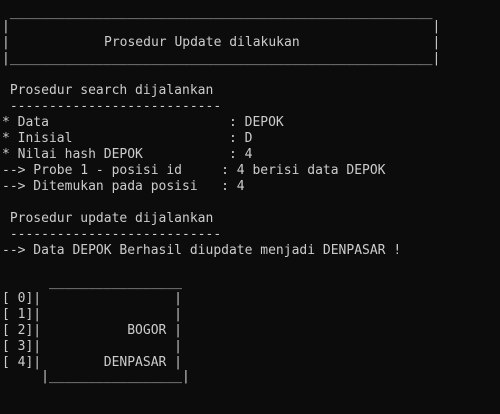  I want to click on search-data-line: * Data : DEPOK, so click(143, 122).